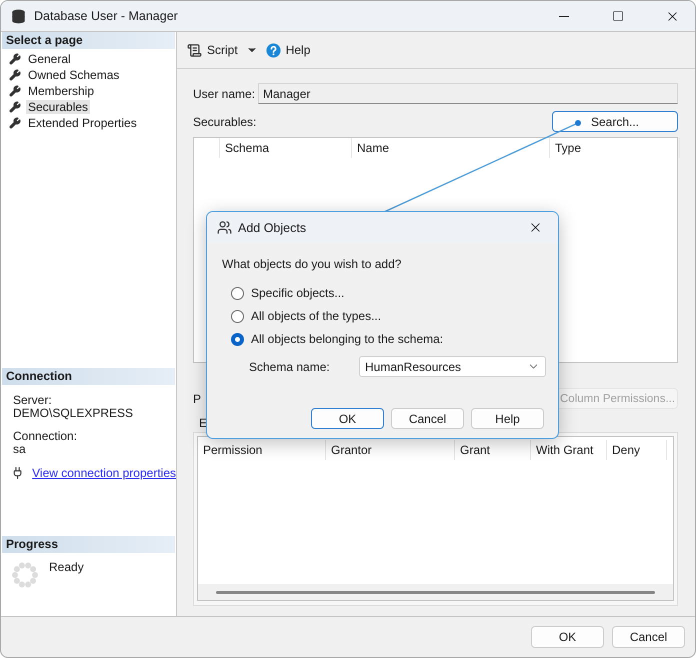 The width and height of the screenshot is (696, 658). Describe the element at coordinates (493, 450) in the screenshot. I see `column-header: Grant` at that location.